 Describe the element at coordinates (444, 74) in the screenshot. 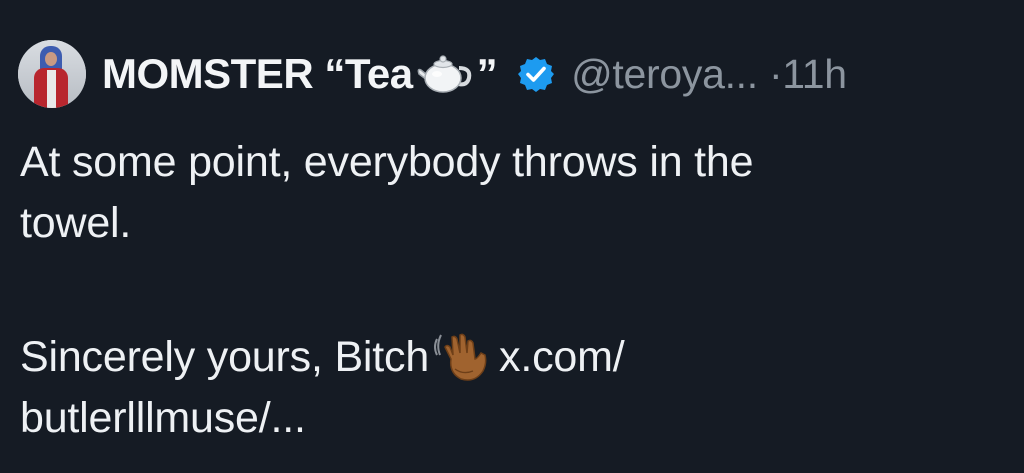

I see `teapot-emoji-icon` at that location.